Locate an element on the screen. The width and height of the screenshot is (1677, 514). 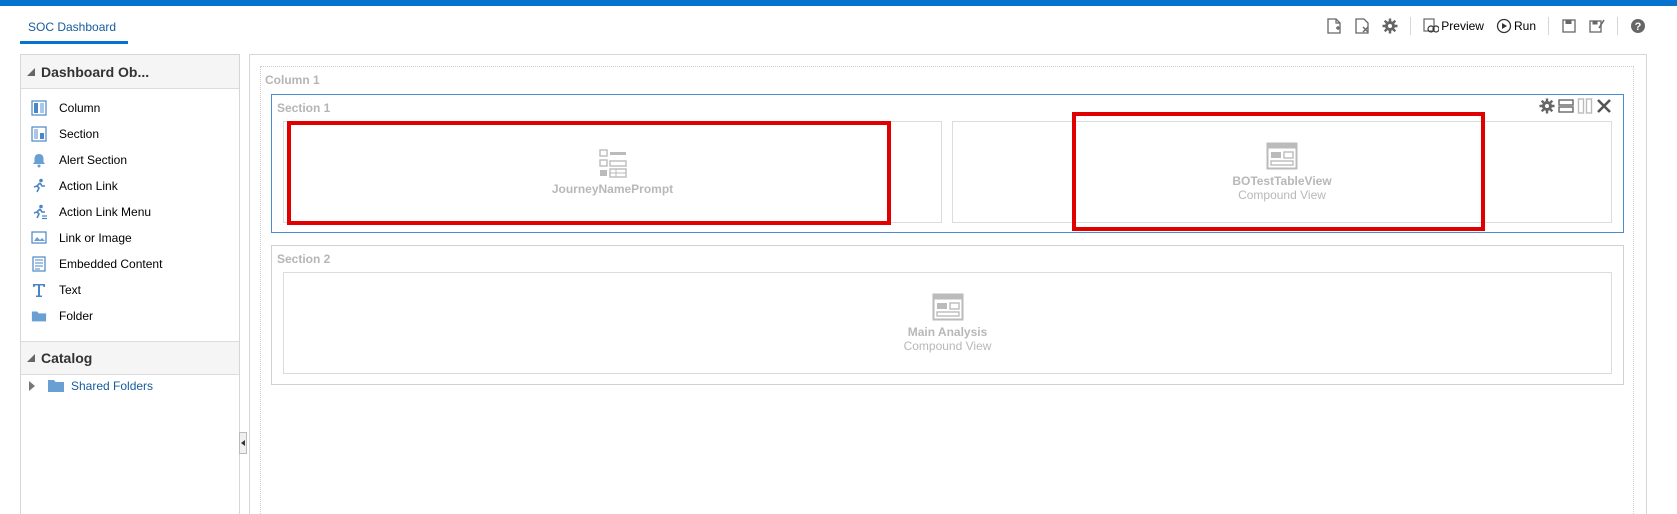
object-item-label: Link or Image is located at coordinates (95, 238).